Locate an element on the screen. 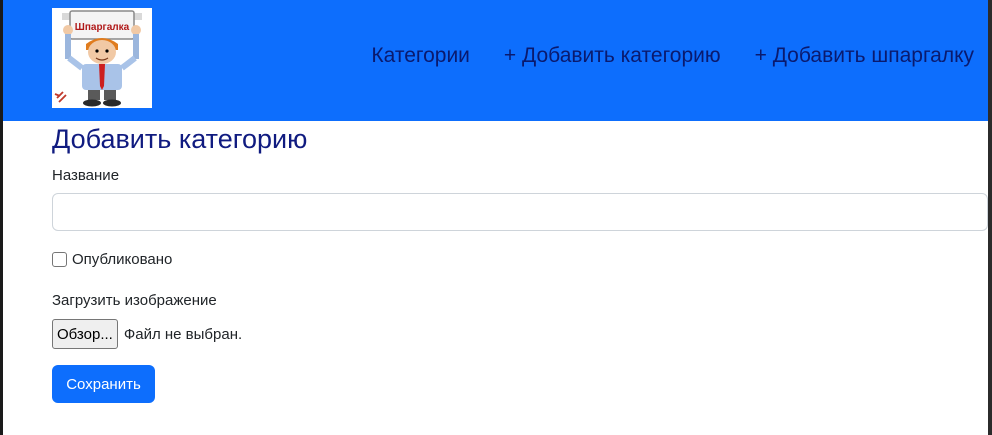 The height and width of the screenshot is (435, 992). upload-image-label: Загрузить изображение is located at coordinates (134, 300).